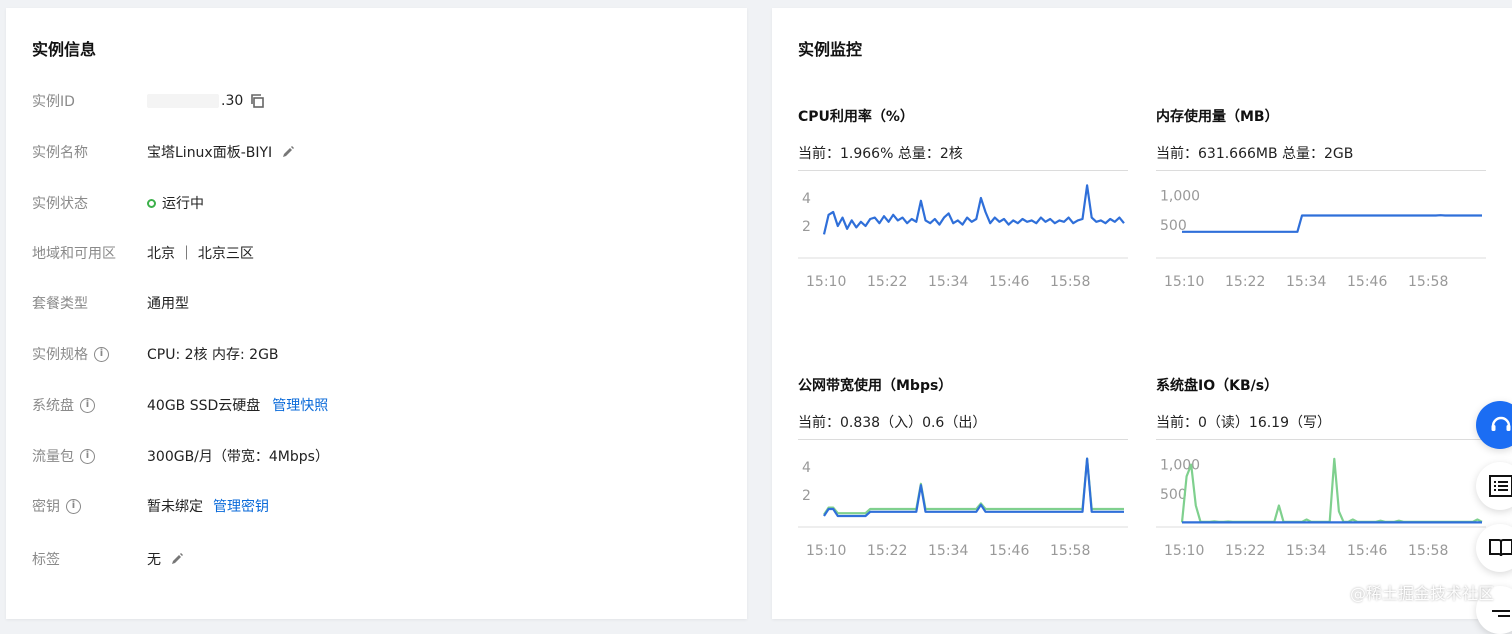  I want to click on chart-title: 公网带宽使用（Mbps）, so click(875, 386).